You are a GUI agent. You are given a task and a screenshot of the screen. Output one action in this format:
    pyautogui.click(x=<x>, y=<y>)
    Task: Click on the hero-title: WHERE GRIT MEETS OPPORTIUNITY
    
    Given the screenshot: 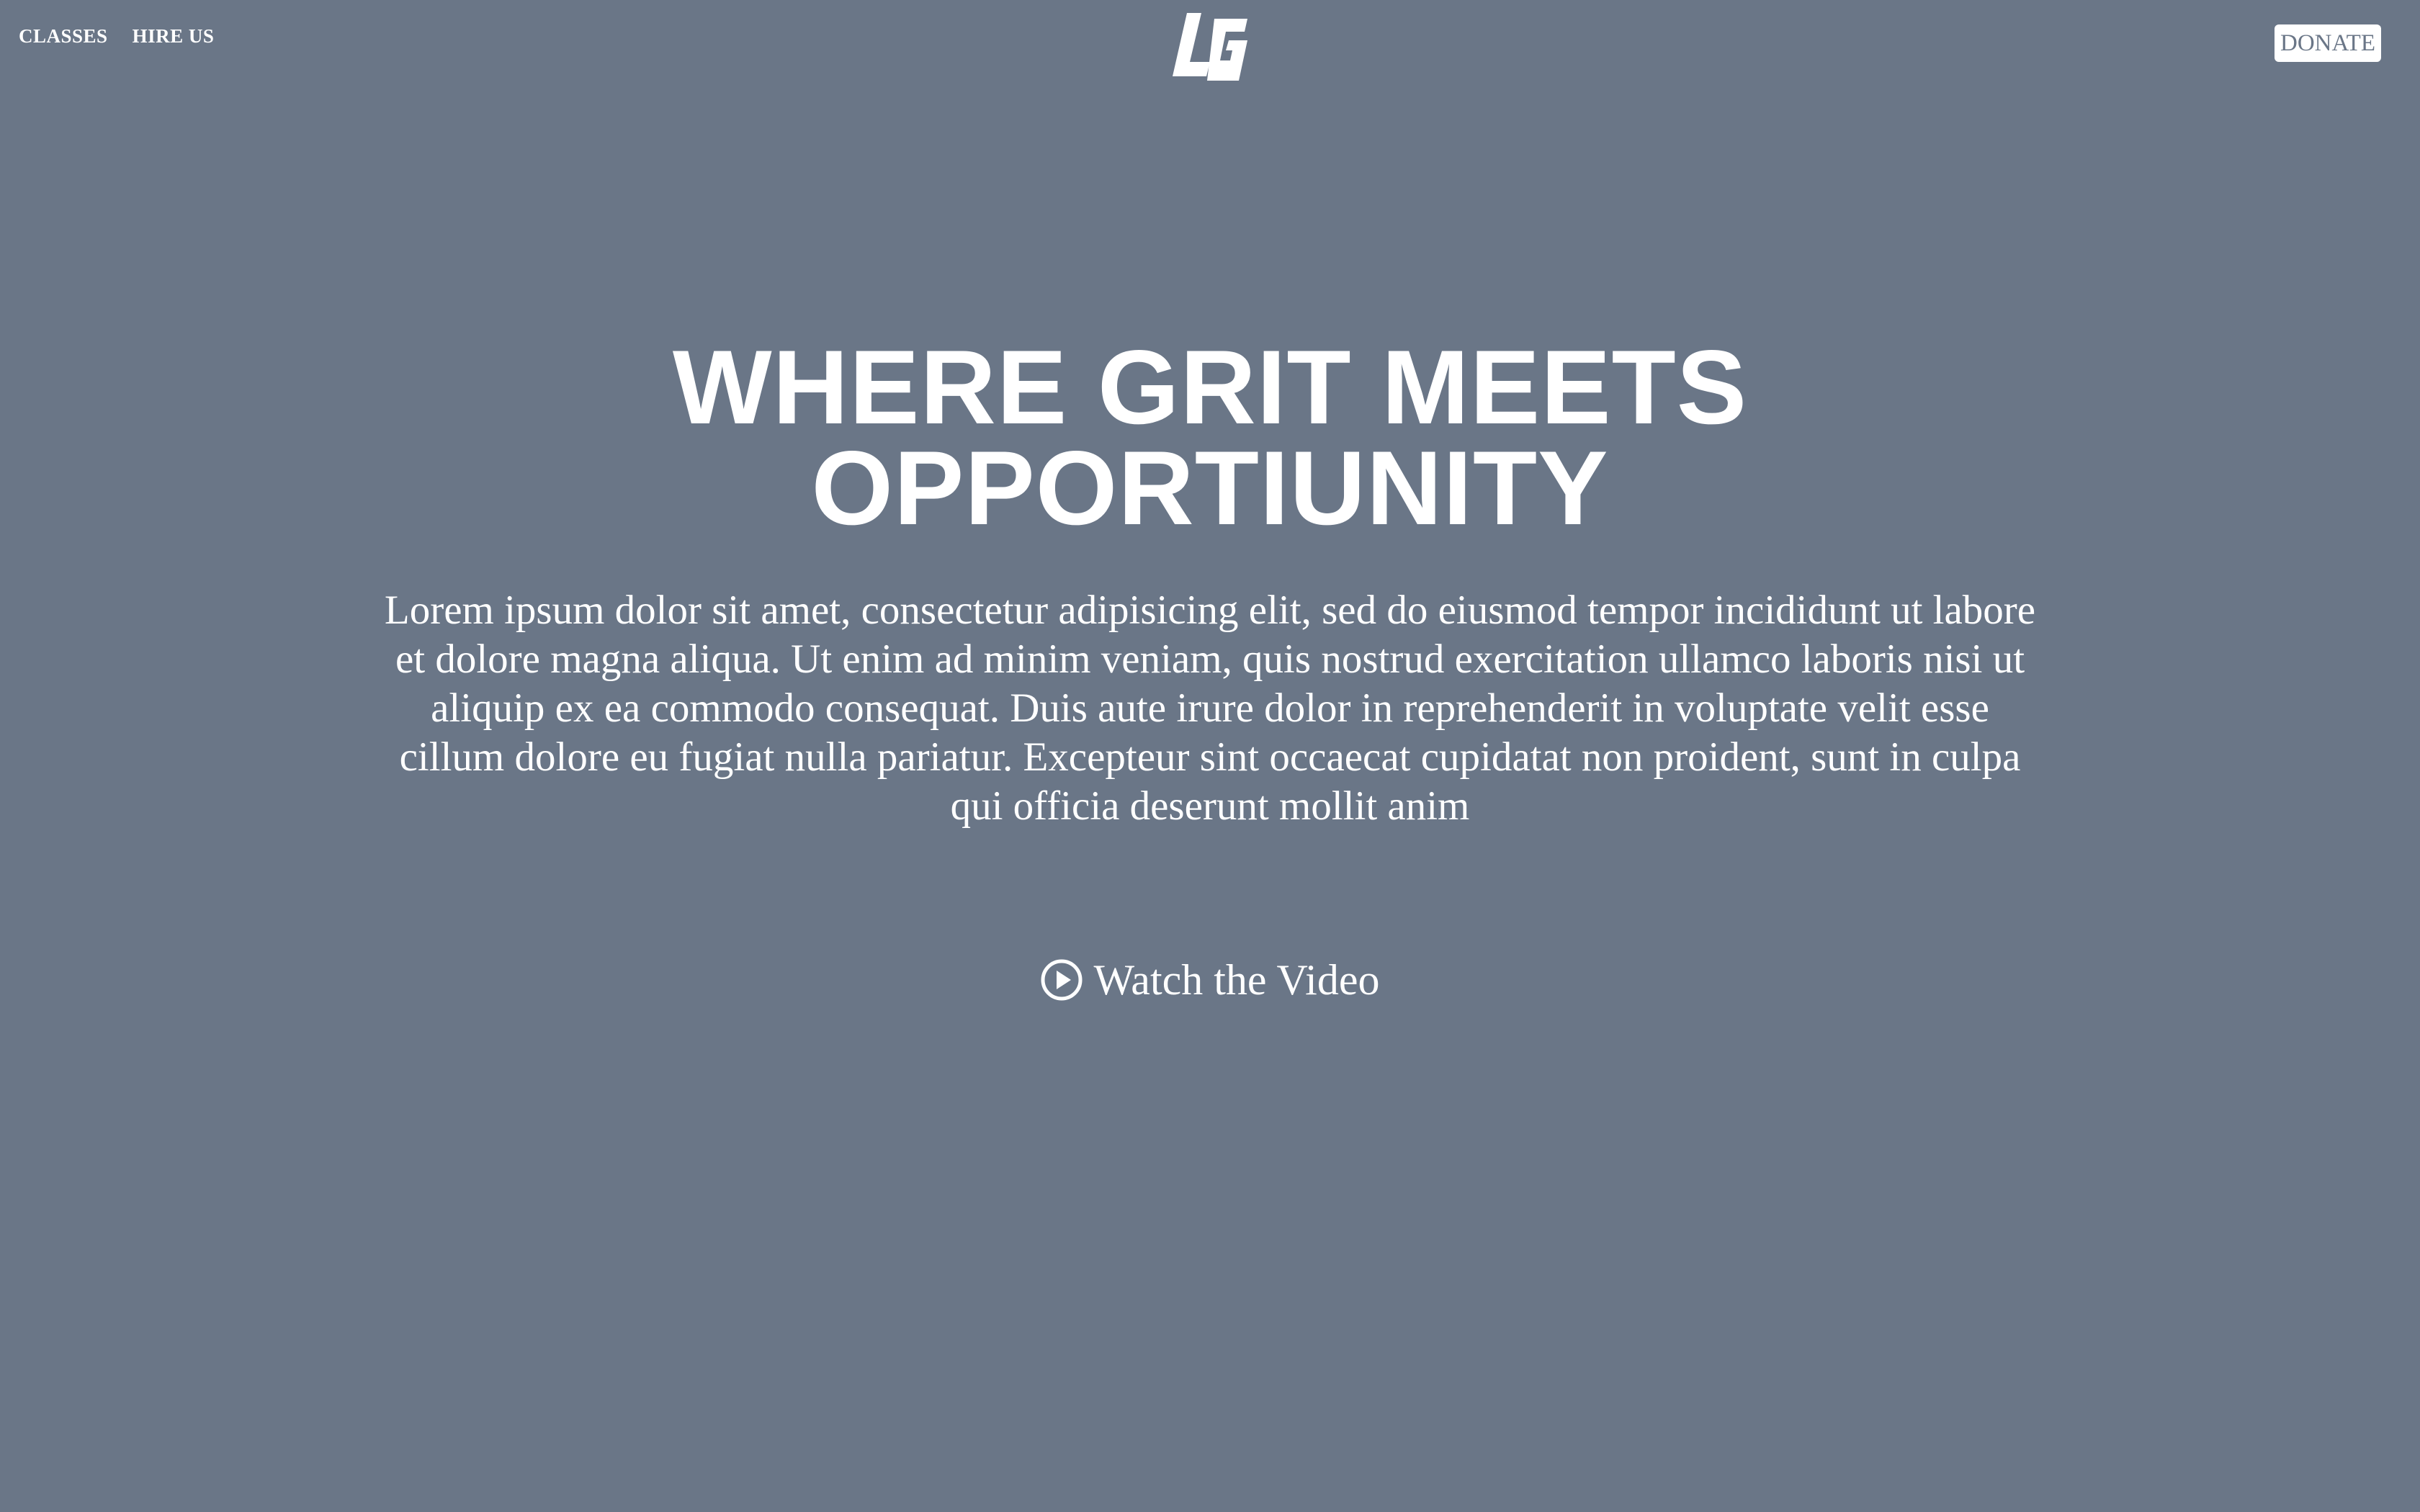 What is the action you would take?
    pyautogui.click(x=1210, y=437)
    